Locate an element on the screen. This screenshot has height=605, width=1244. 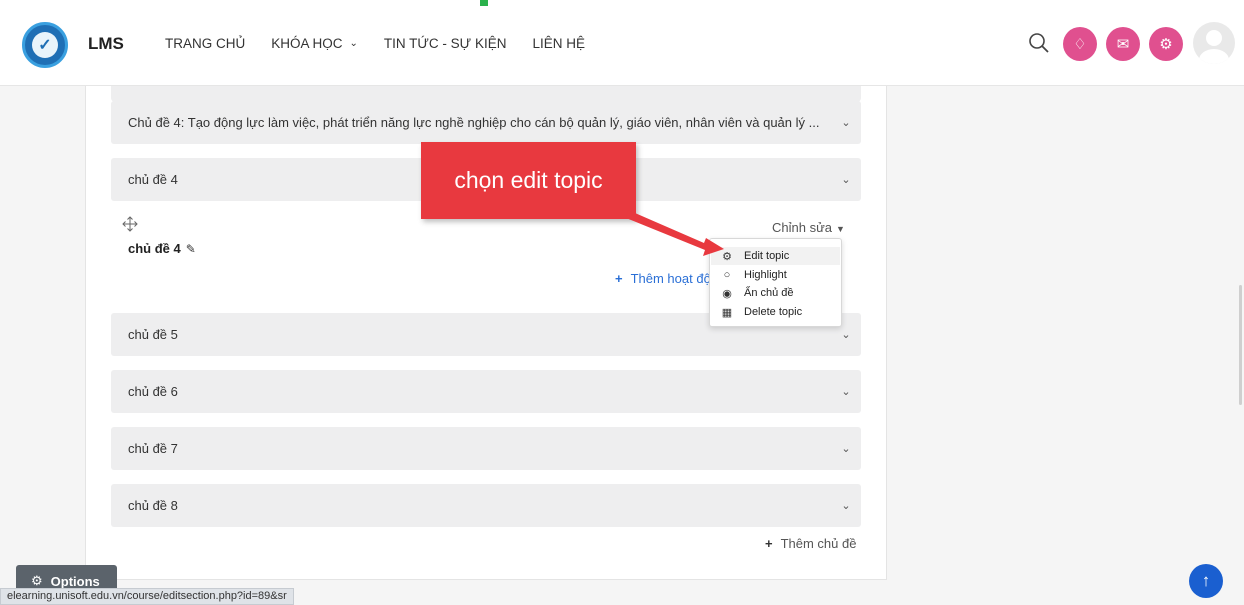
user-avatar is located at coordinates (1214, 43).